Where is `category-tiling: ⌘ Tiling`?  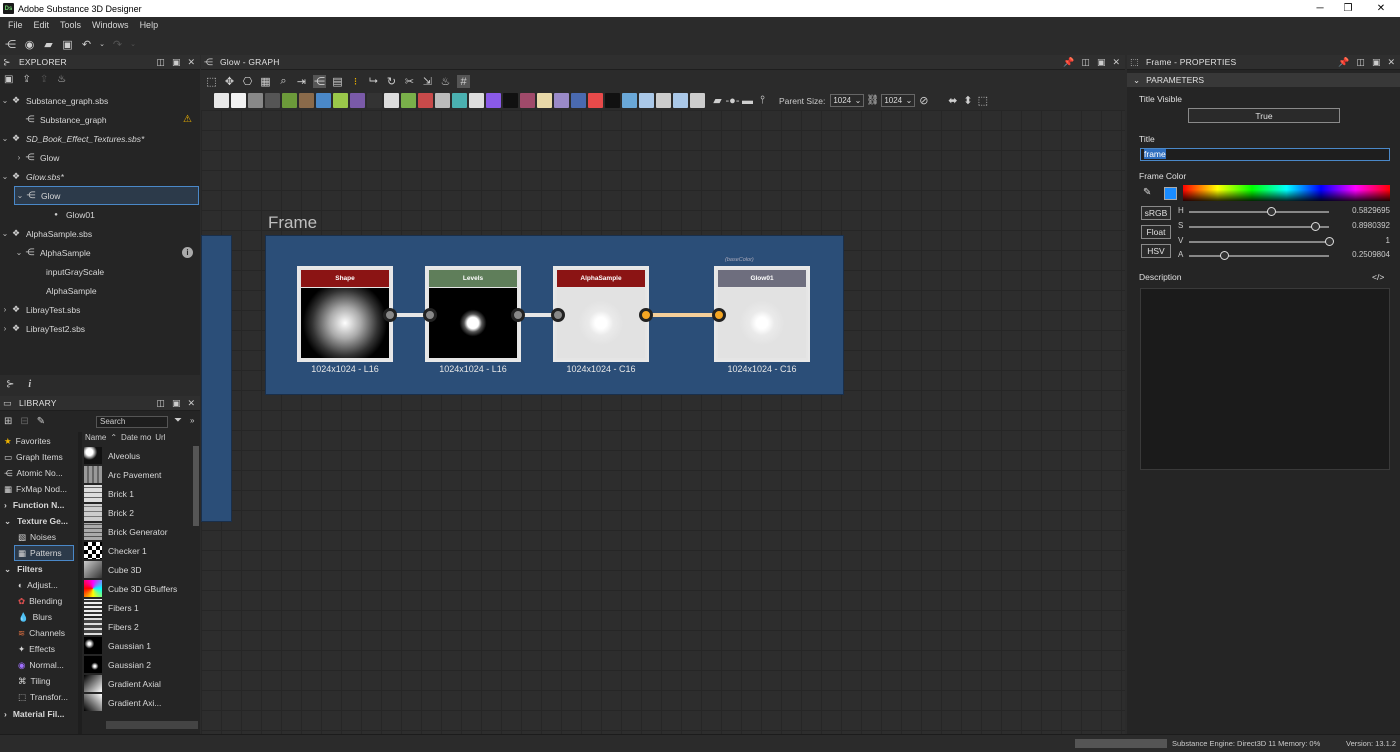 category-tiling: ⌘ Tiling is located at coordinates (39, 681).